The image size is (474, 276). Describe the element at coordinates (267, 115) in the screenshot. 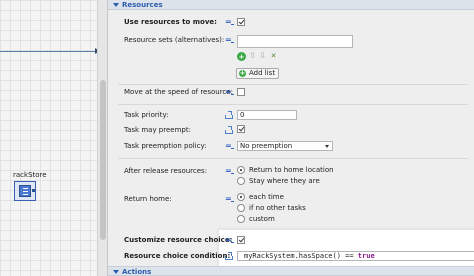

I see `task-priority-input: 0` at that location.